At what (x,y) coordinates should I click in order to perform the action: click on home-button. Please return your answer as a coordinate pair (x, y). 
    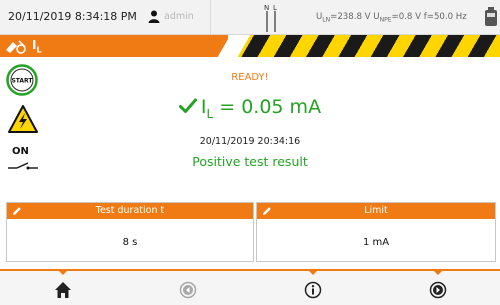
    Looking at the image, I should click on (62, 287).